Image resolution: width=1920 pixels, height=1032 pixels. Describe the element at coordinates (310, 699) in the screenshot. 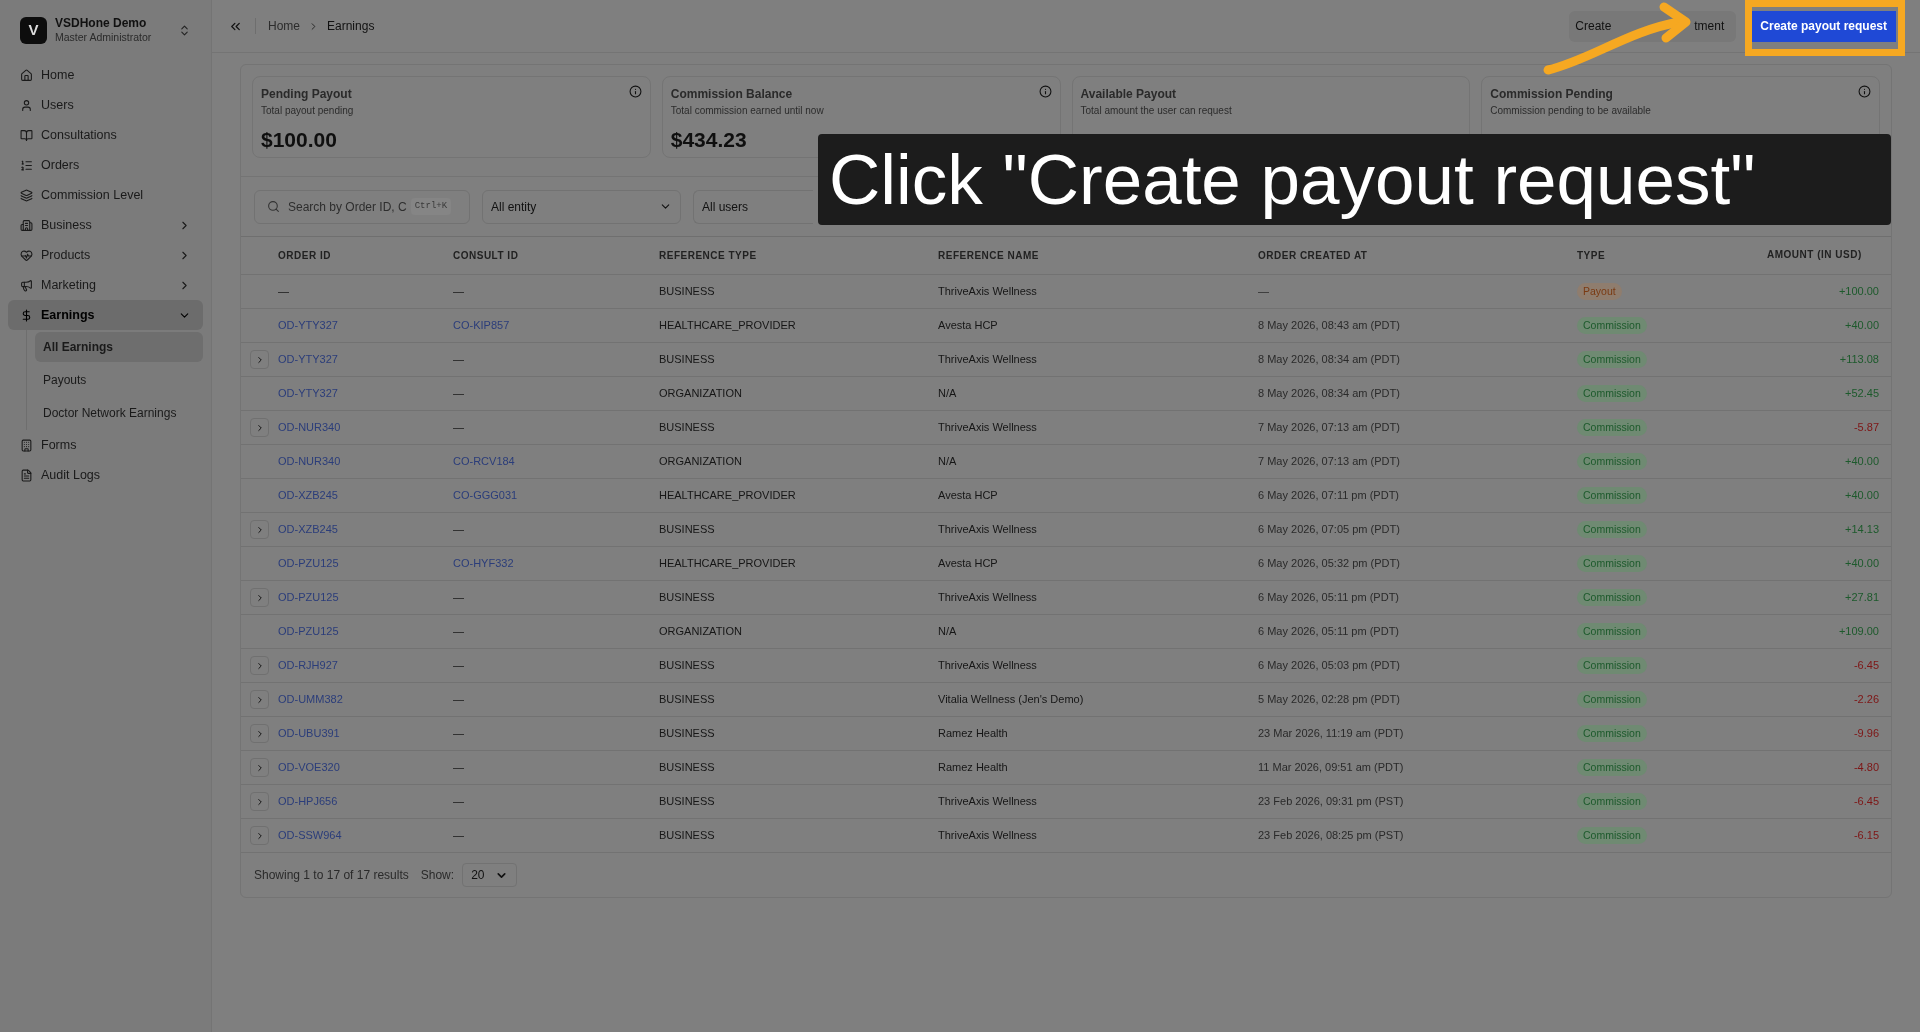

I see `id-link: OD-UMM382` at that location.